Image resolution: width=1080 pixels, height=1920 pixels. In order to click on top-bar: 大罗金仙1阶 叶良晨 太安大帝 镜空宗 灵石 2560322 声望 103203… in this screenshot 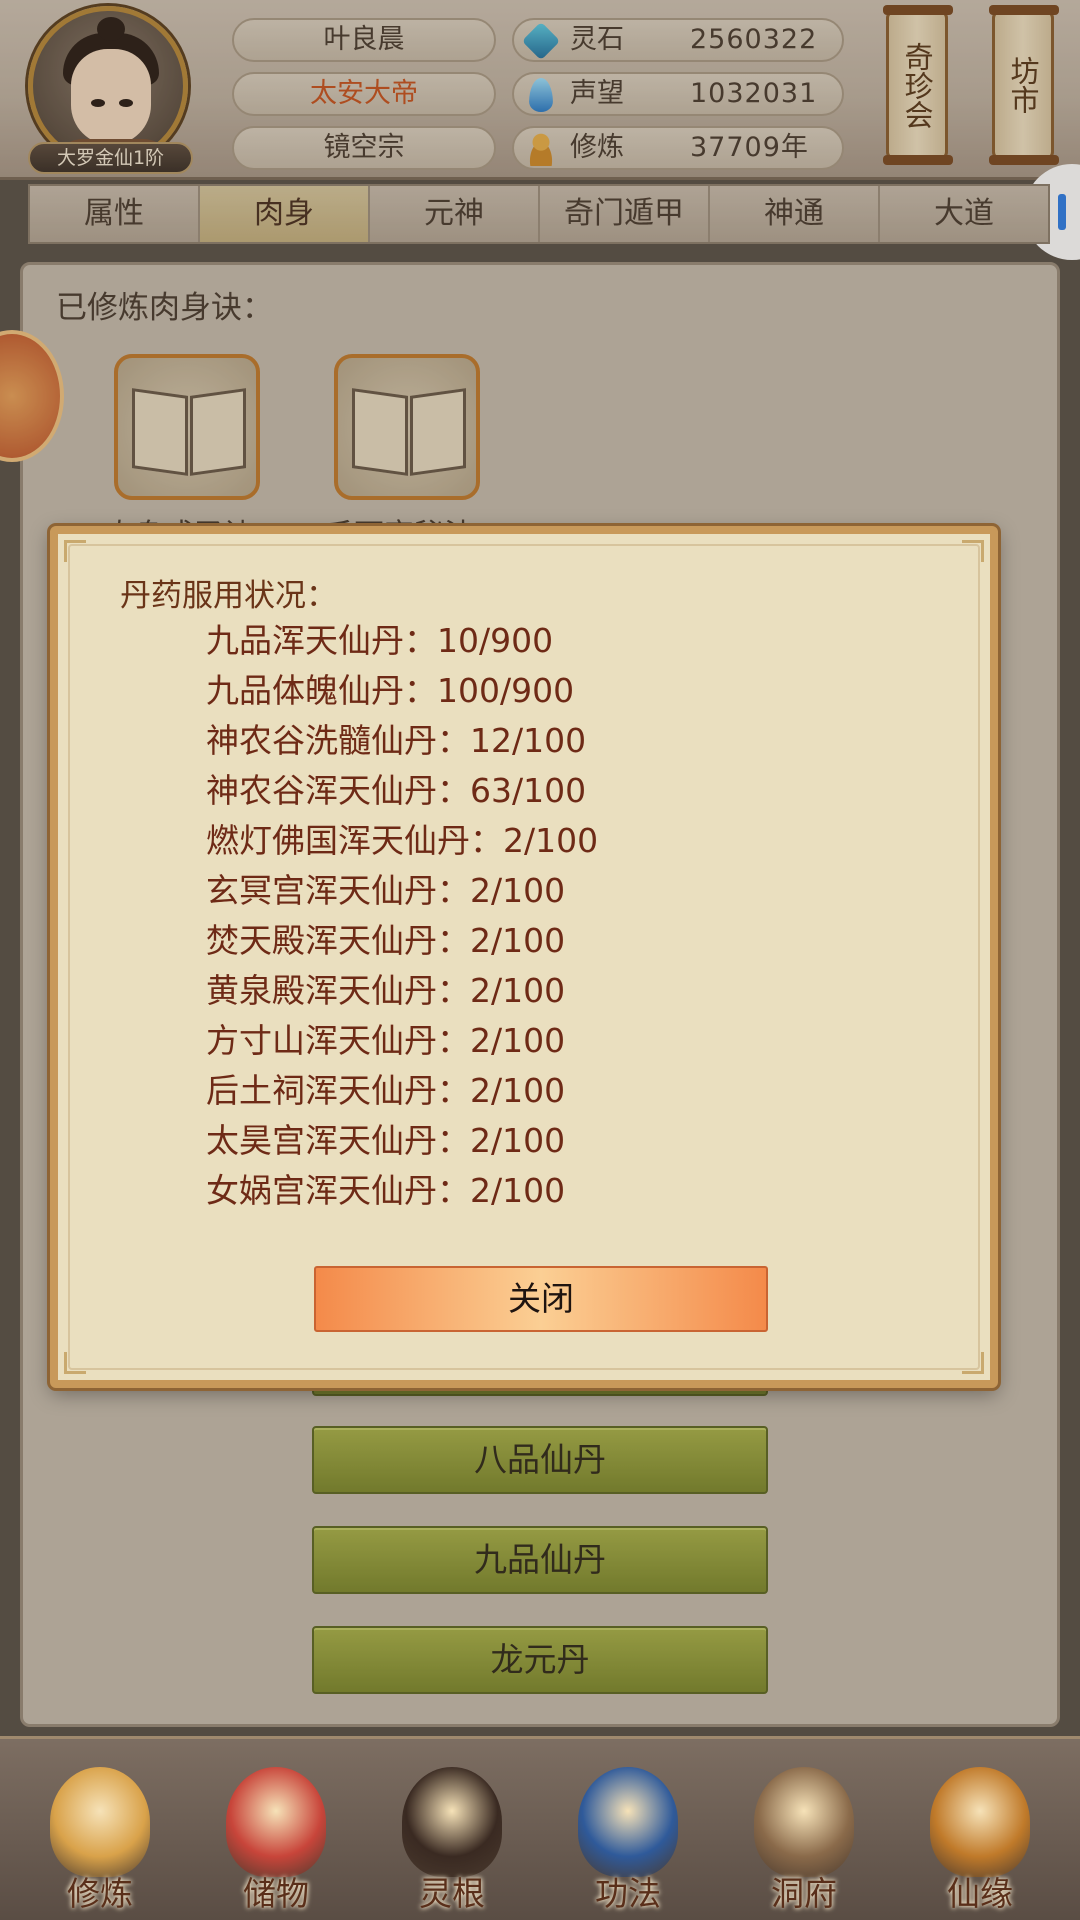, I will do `click(540, 90)`.